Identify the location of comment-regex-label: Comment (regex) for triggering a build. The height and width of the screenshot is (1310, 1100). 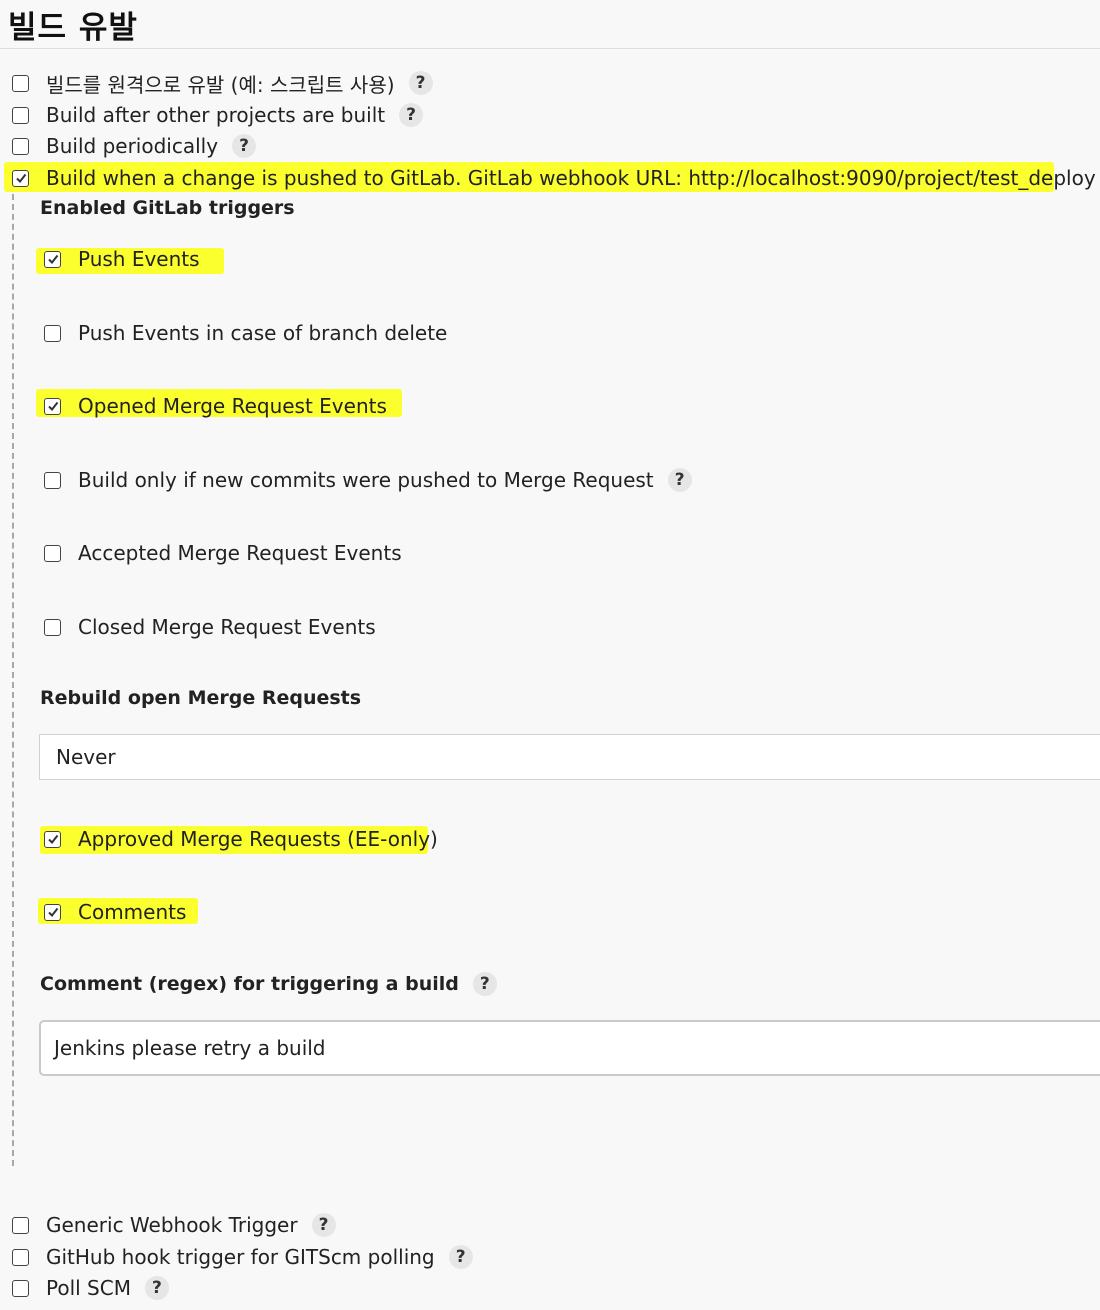
(249, 984).